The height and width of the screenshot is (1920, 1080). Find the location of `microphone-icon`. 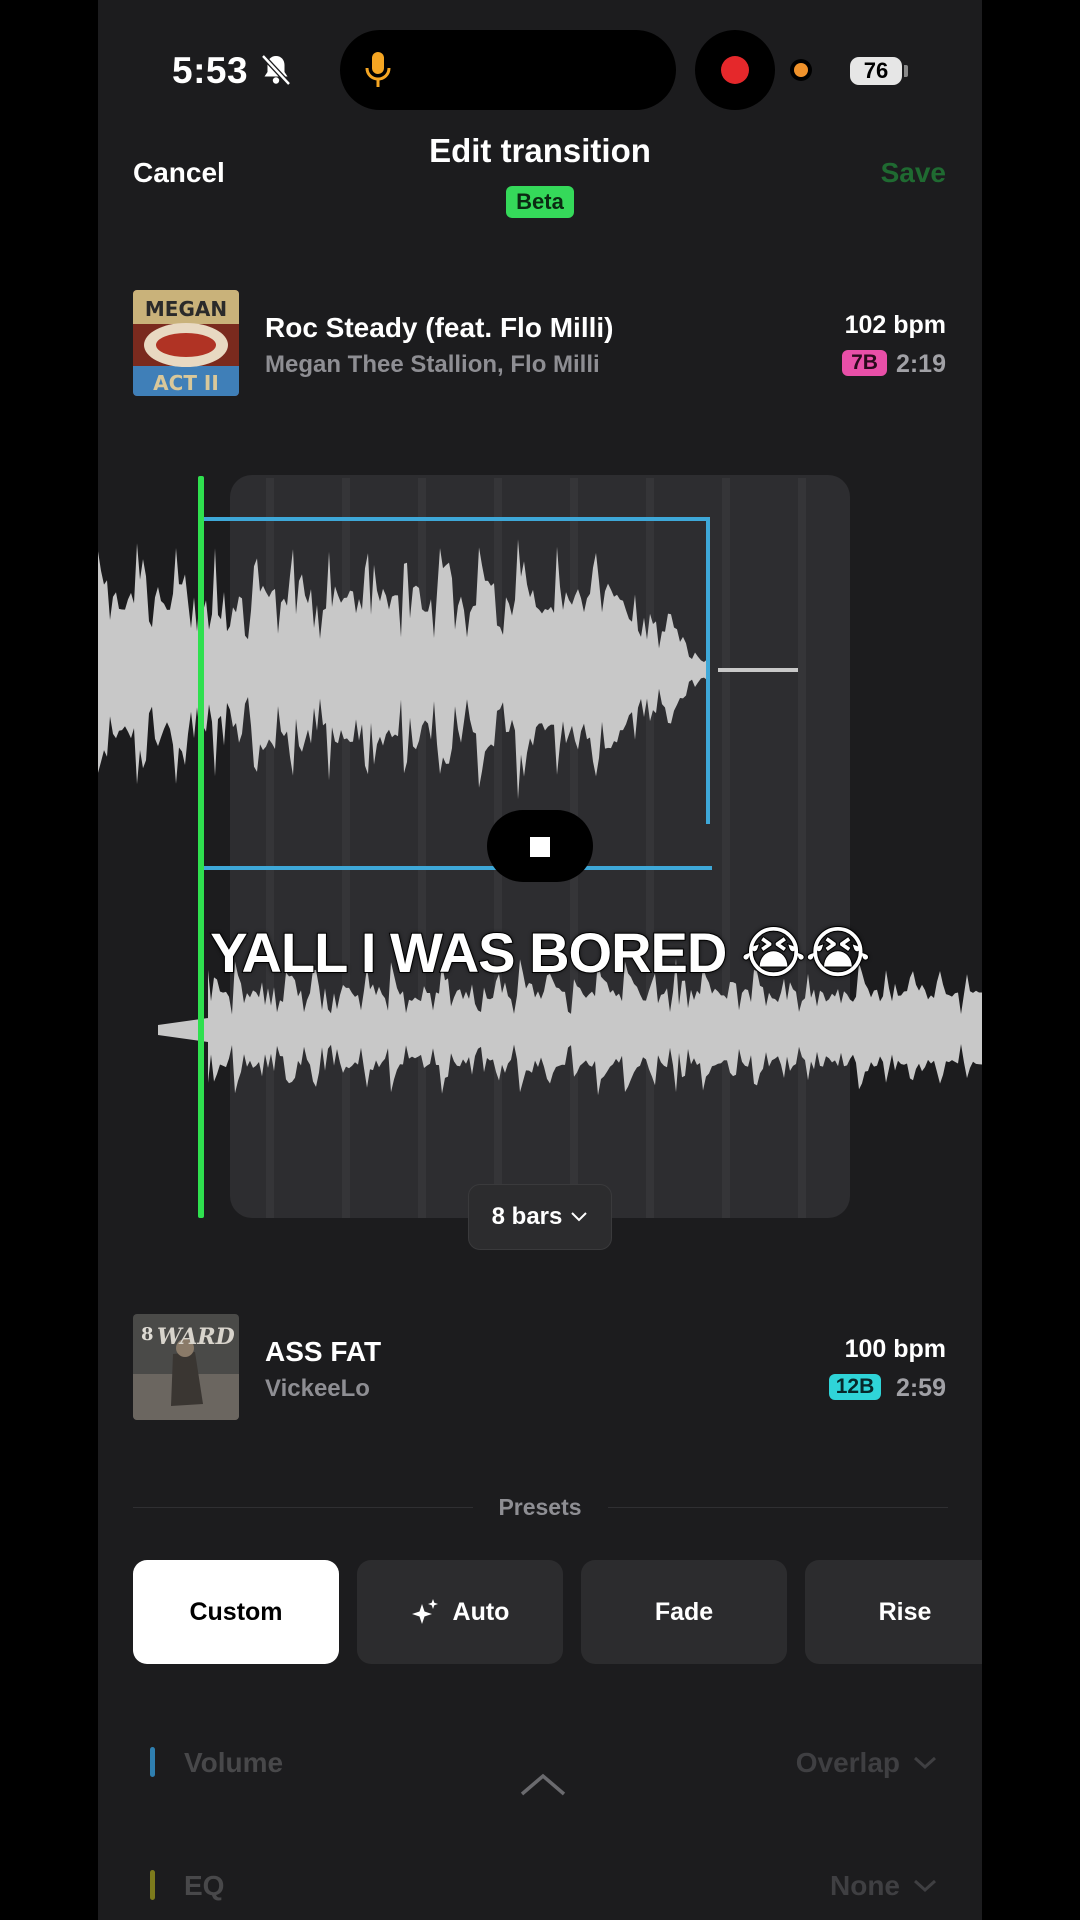

microphone-icon is located at coordinates (378, 69).